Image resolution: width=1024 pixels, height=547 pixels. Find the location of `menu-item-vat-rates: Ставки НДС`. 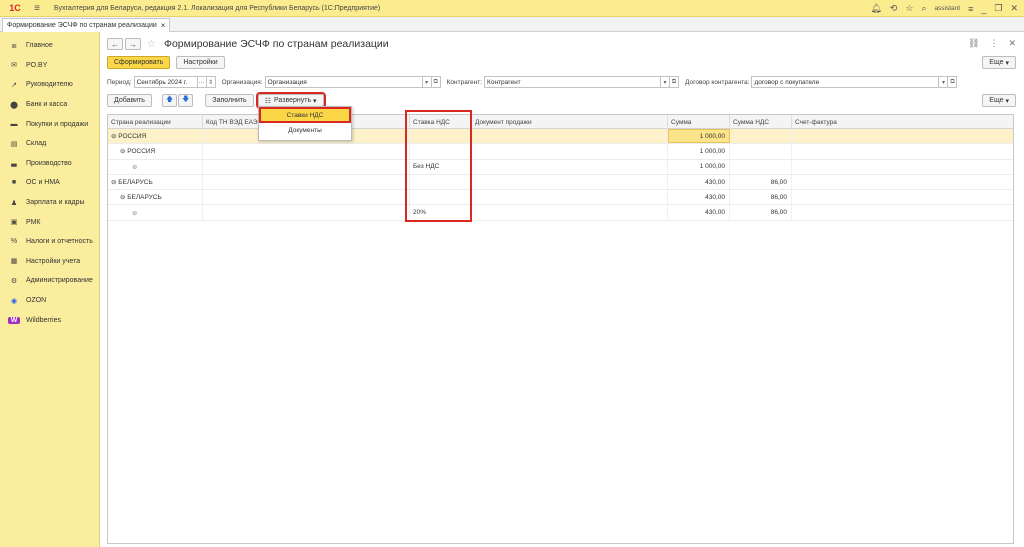

menu-item-vat-rates: Ставки НДС is located at coordinates (305, 115).